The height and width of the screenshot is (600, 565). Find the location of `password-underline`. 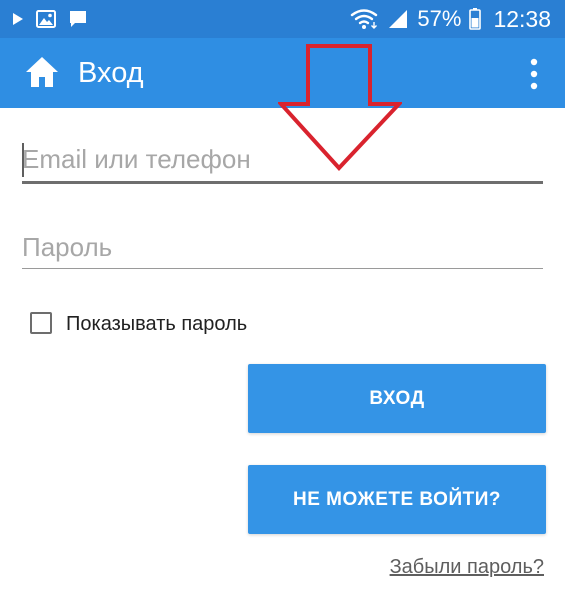

password-underline is located at coordinates (282, 268).